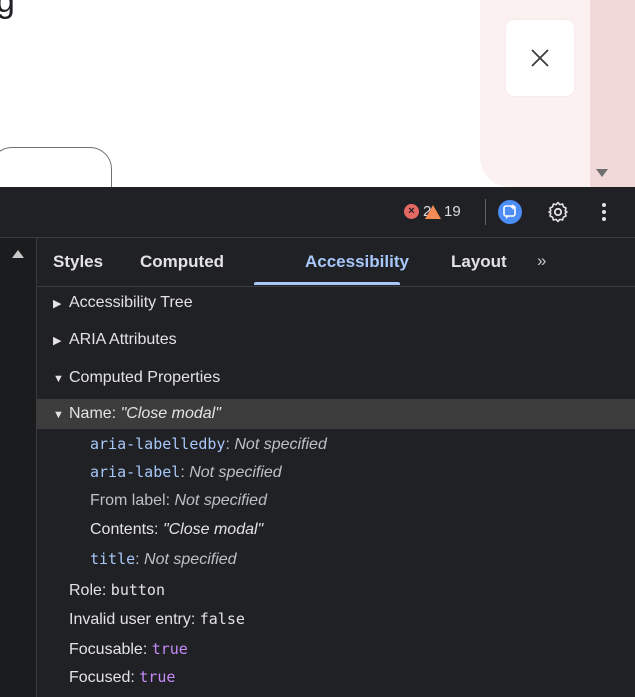  Describe the element at coordinates (602, 173) in the screenshot. I see `scroll-down-arrow-icon` at that location.